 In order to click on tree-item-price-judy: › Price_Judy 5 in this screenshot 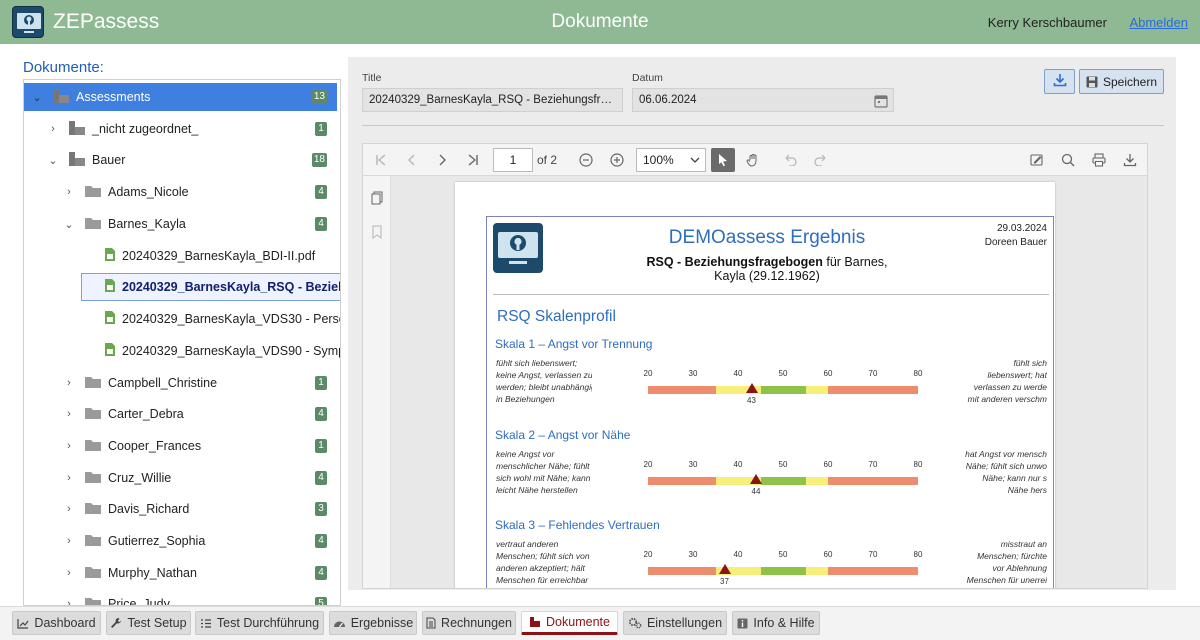, I will do `click(180, 598)`.